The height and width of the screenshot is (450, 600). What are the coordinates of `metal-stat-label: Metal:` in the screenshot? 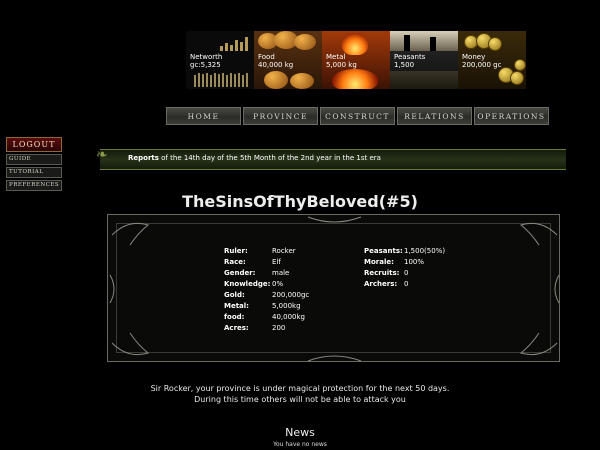 It's located at (236, 306).